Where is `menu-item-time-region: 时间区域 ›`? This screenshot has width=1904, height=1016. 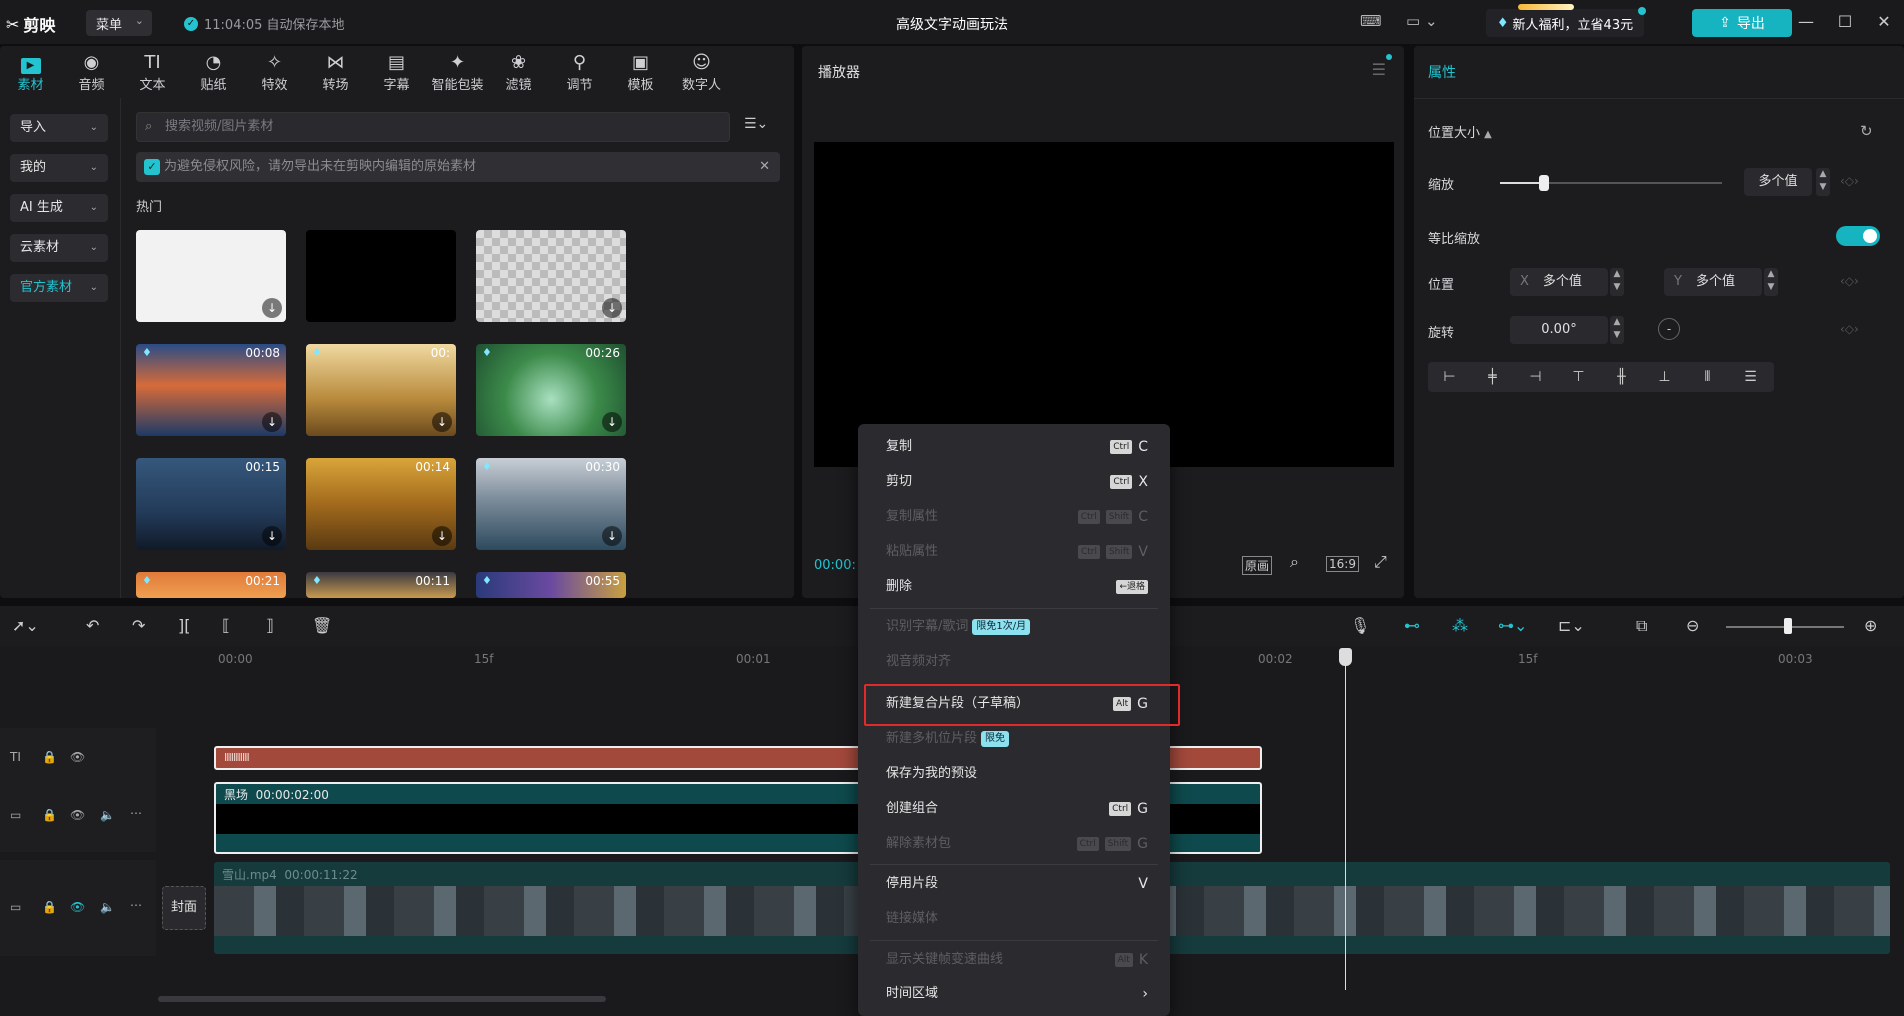
menu-item-time-region: 时间区域 › is located at coordinates (1014, 994).